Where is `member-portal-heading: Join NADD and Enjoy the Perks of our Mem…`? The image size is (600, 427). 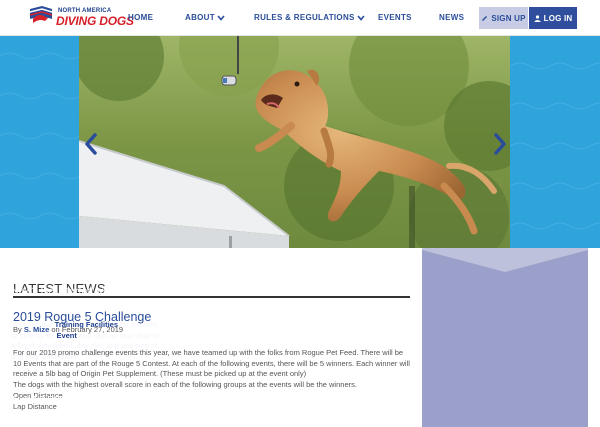
member-portal-heading: Join NADD and Enjoy the Perks of our Mem… is located at coordinates (84, 406).